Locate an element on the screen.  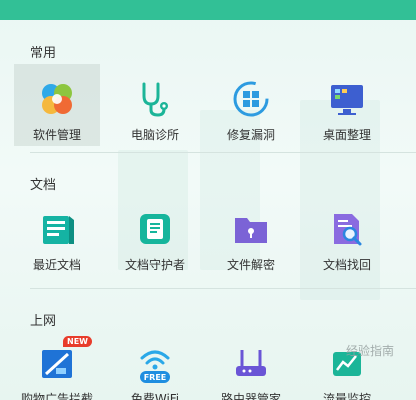
tile-label: 桌面整理 is located at coordinates (346, 135).